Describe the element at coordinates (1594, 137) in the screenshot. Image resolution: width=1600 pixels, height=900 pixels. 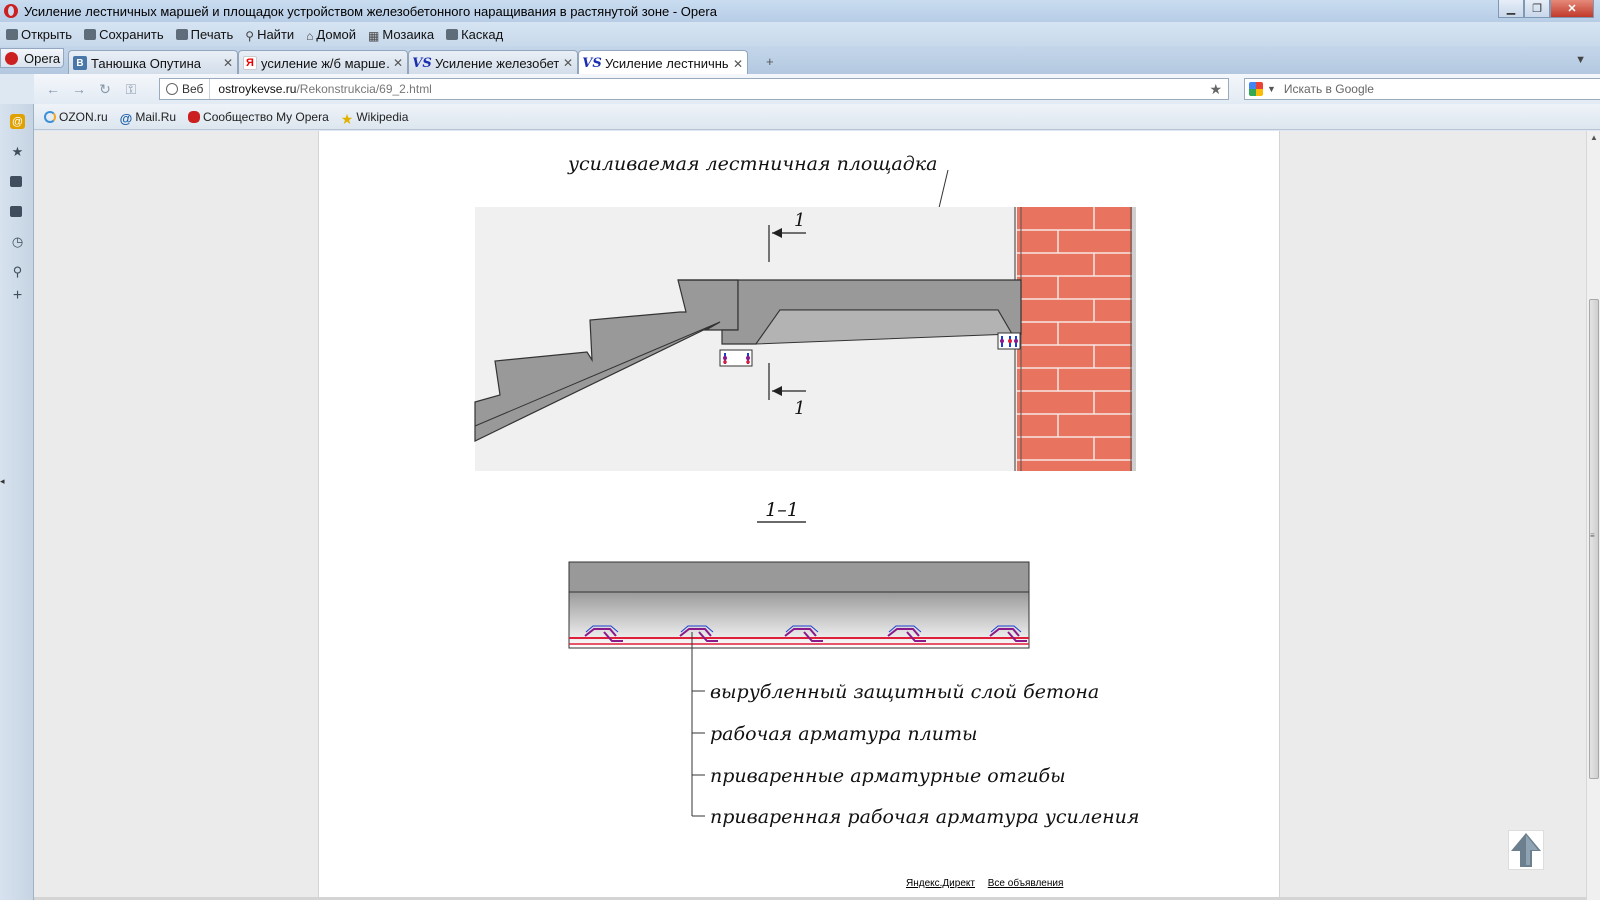
I see `scroll-up-arrow-icon: ▲` at that location.